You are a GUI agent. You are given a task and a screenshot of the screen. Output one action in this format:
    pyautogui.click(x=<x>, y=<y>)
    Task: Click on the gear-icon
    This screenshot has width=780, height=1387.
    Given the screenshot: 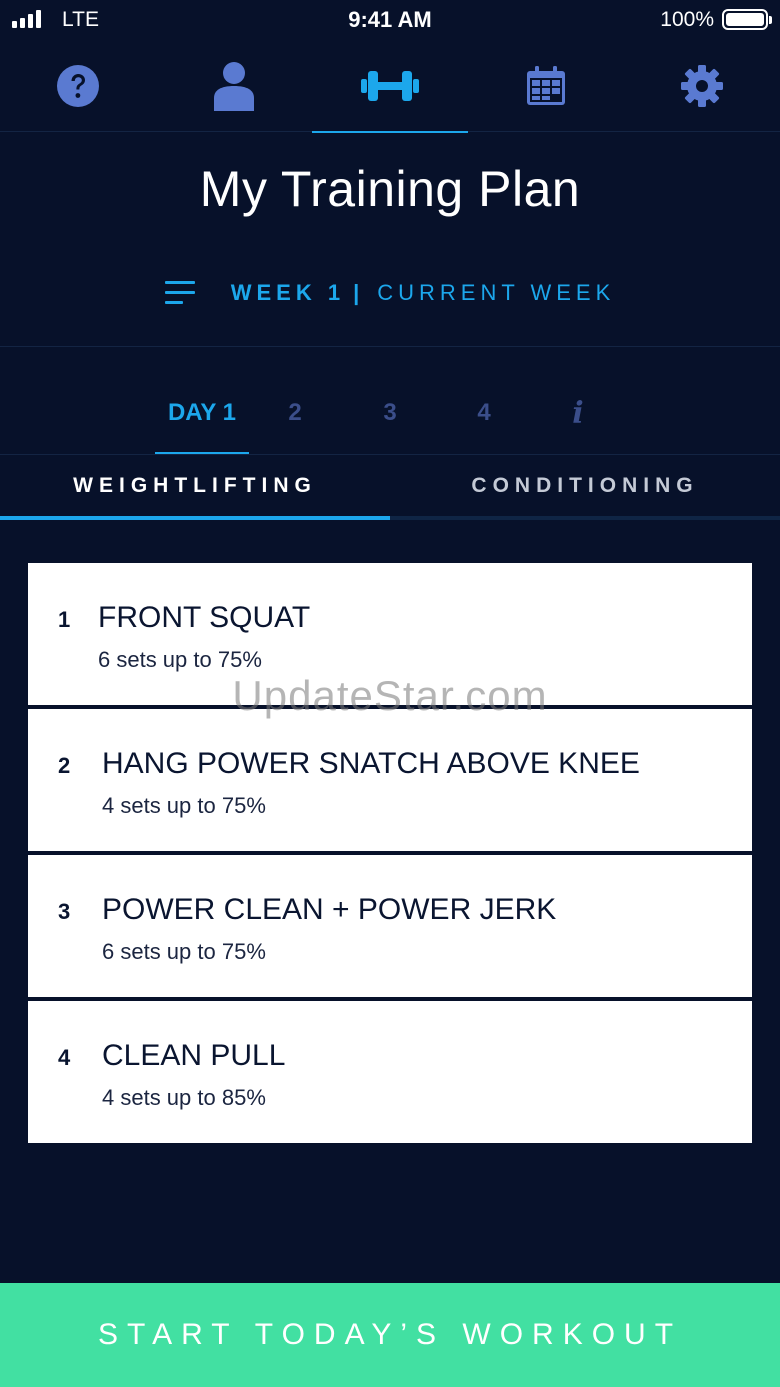 What is the action you would take?
    pyautogui.click(x=702, y=86)
    